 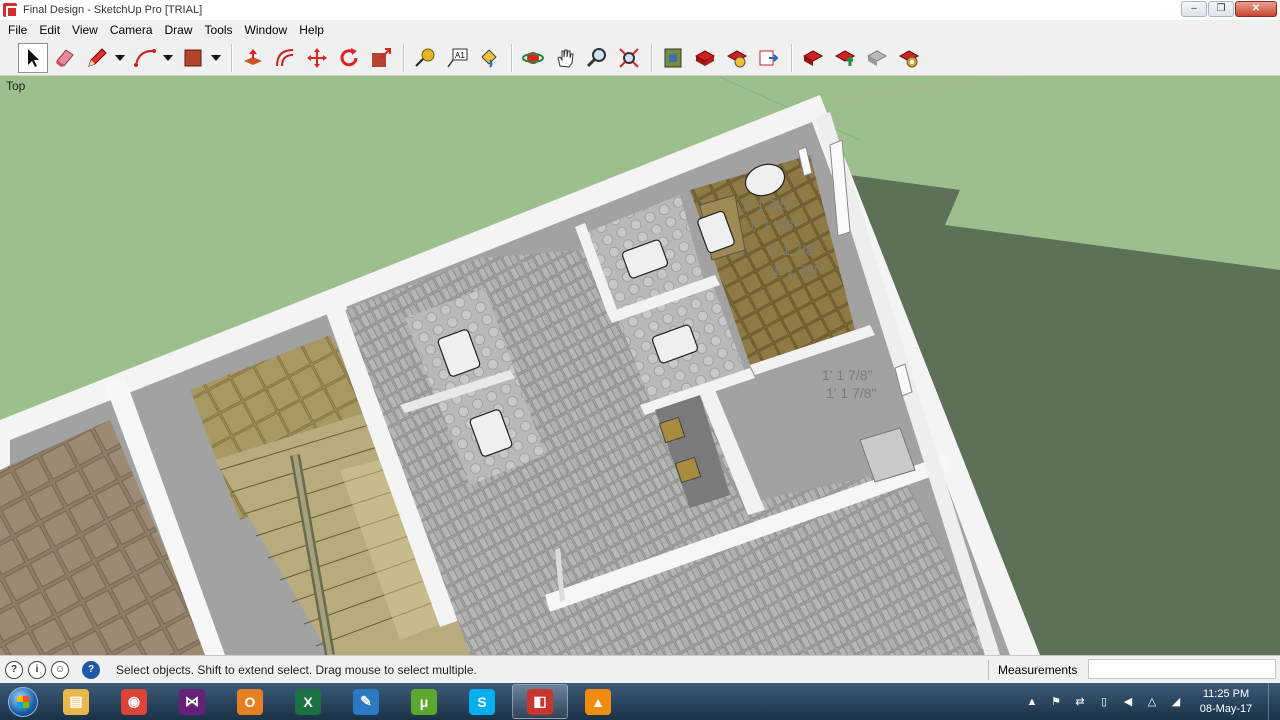 What do you see at coordinates (60, 669) in the screenshot?
I see `user-icon: ☺` at bounding box center [60, 669].